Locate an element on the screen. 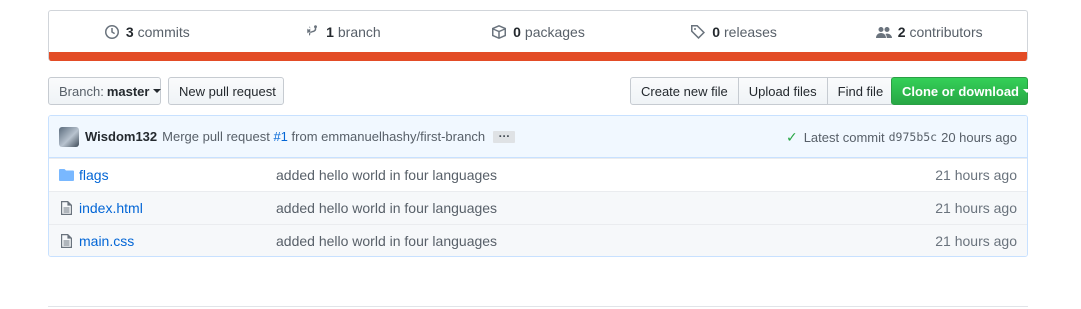 The height and width of the screenshot is (309, 1081). tag-icon is located at coordinates (698, 32).